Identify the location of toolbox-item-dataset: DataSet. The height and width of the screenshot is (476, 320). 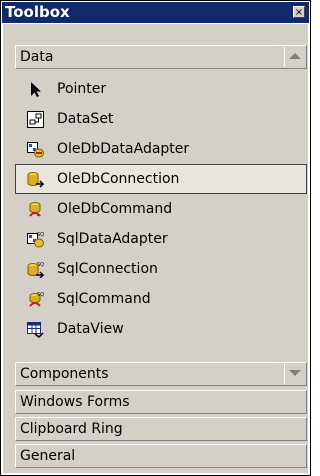
(161, 119).